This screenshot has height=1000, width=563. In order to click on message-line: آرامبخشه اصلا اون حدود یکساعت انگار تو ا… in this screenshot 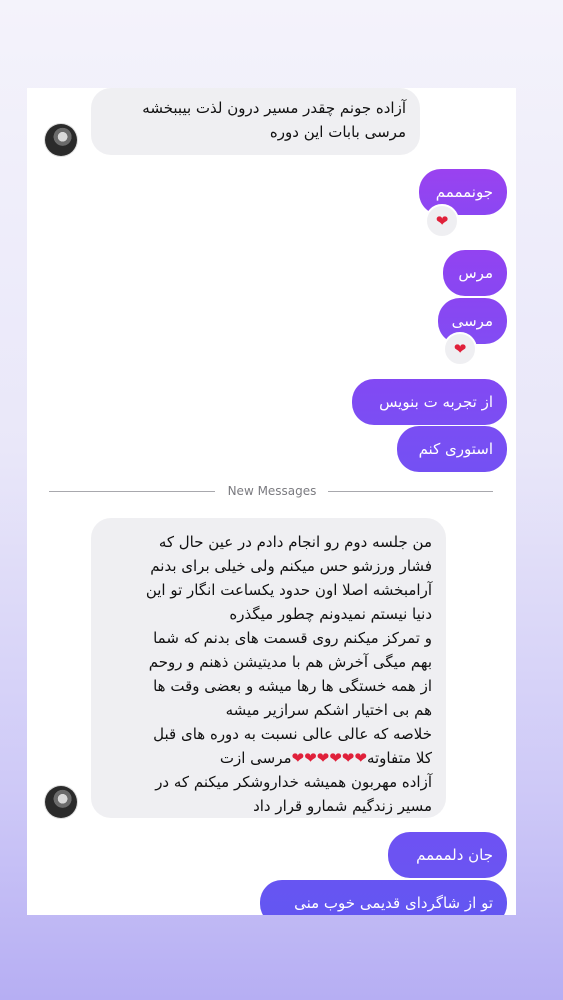, I will do `click(288, 590)`.